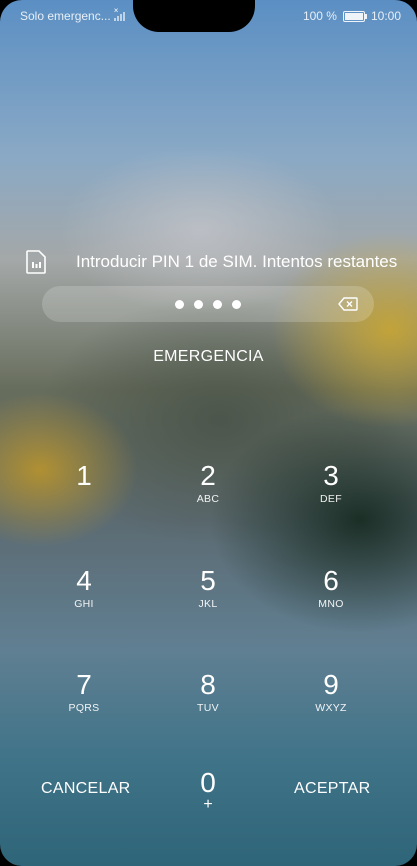  I want to click on accept-button: ACEPTAR, so click(332, 789).